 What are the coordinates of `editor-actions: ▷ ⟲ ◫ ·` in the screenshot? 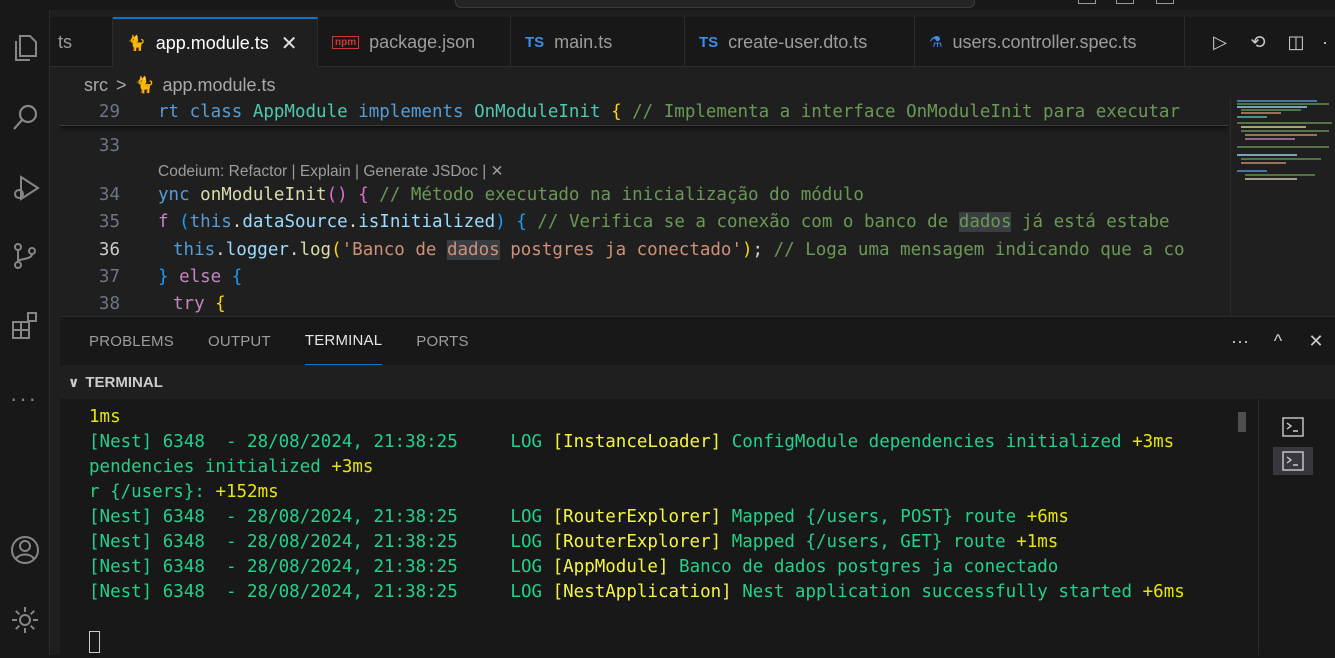 It's located at (1268, 42).